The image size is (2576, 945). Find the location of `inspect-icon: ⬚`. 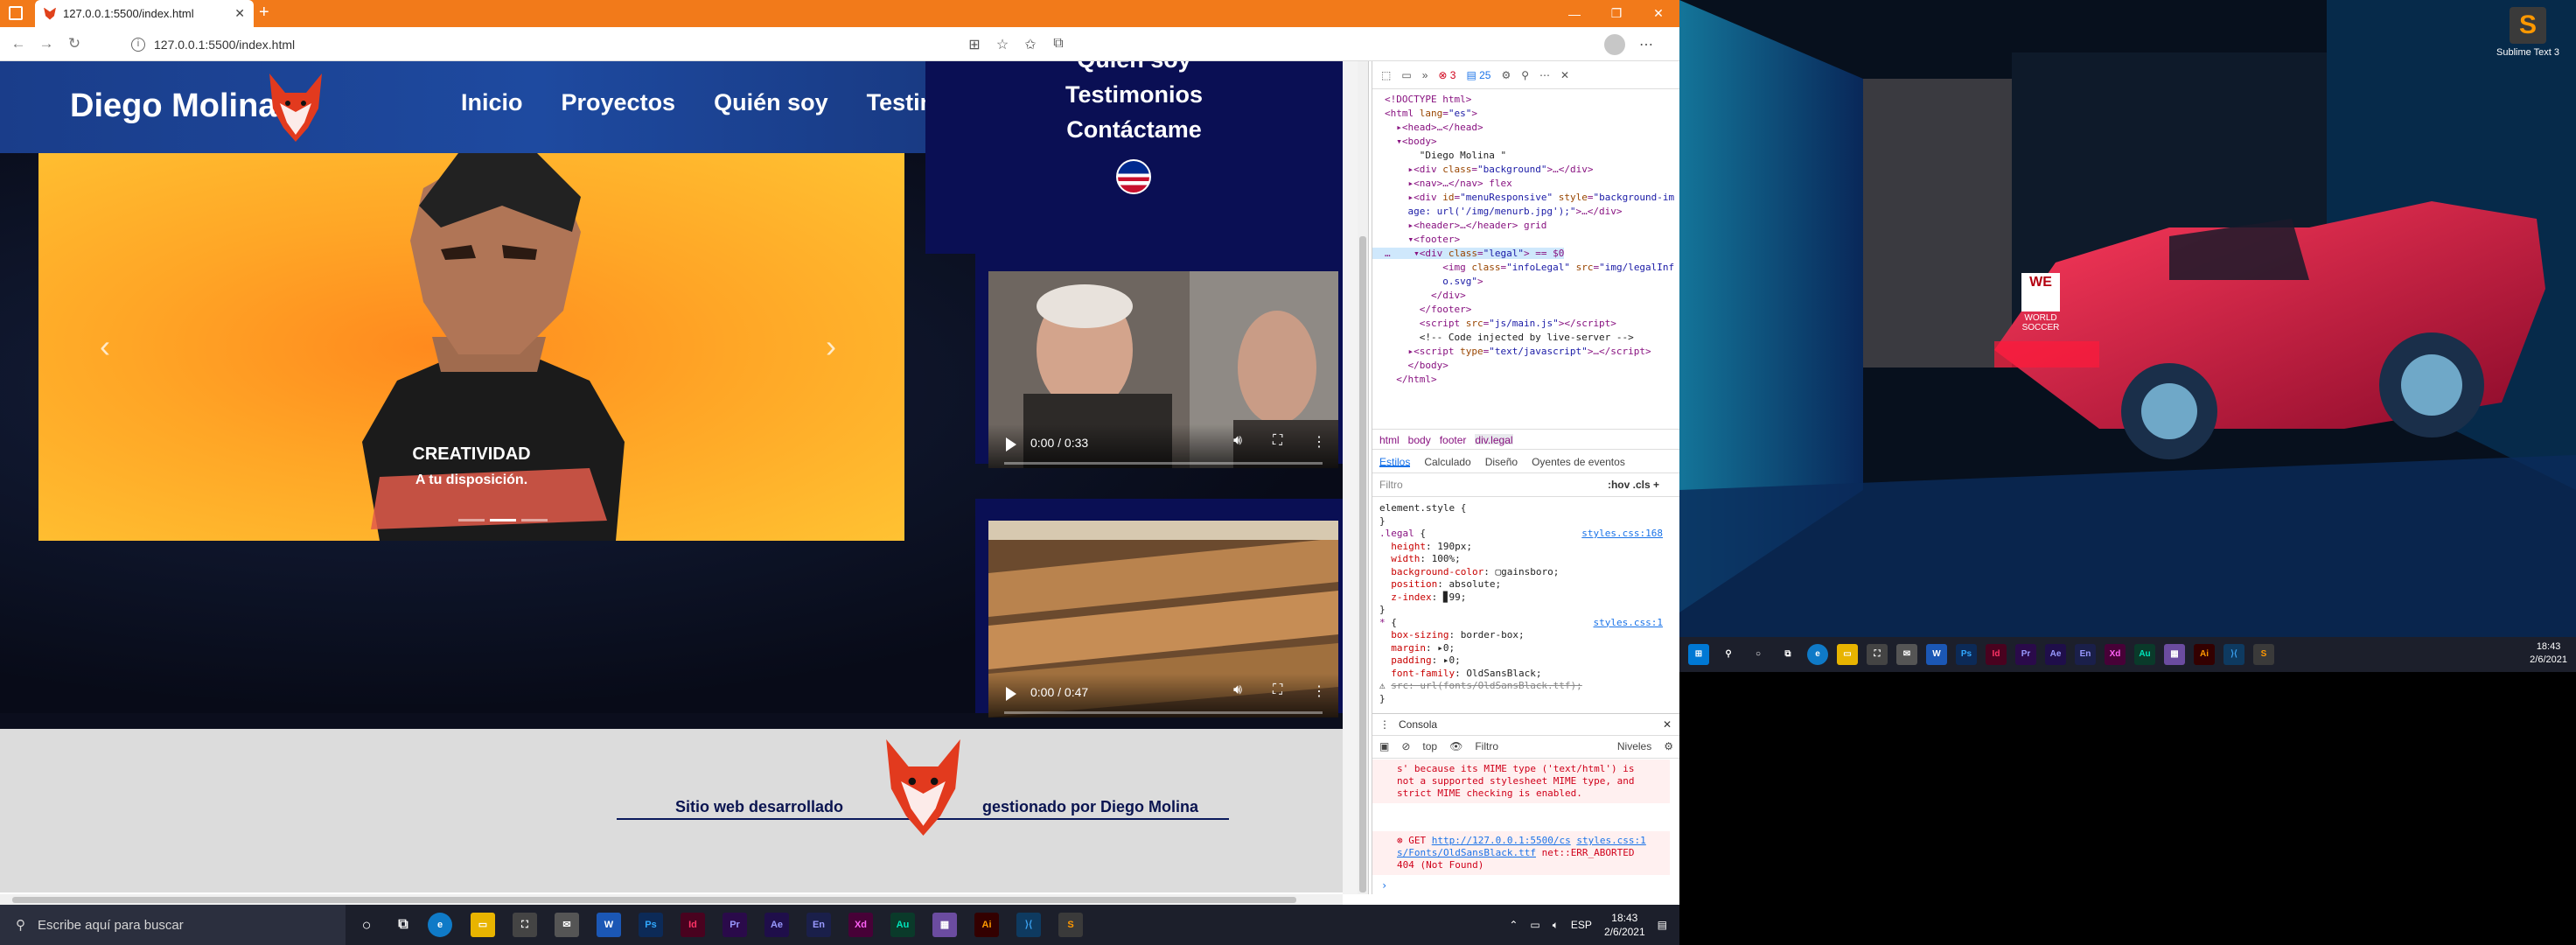

inspect-icon: ⬚ is located at coordinates (1386, 75).